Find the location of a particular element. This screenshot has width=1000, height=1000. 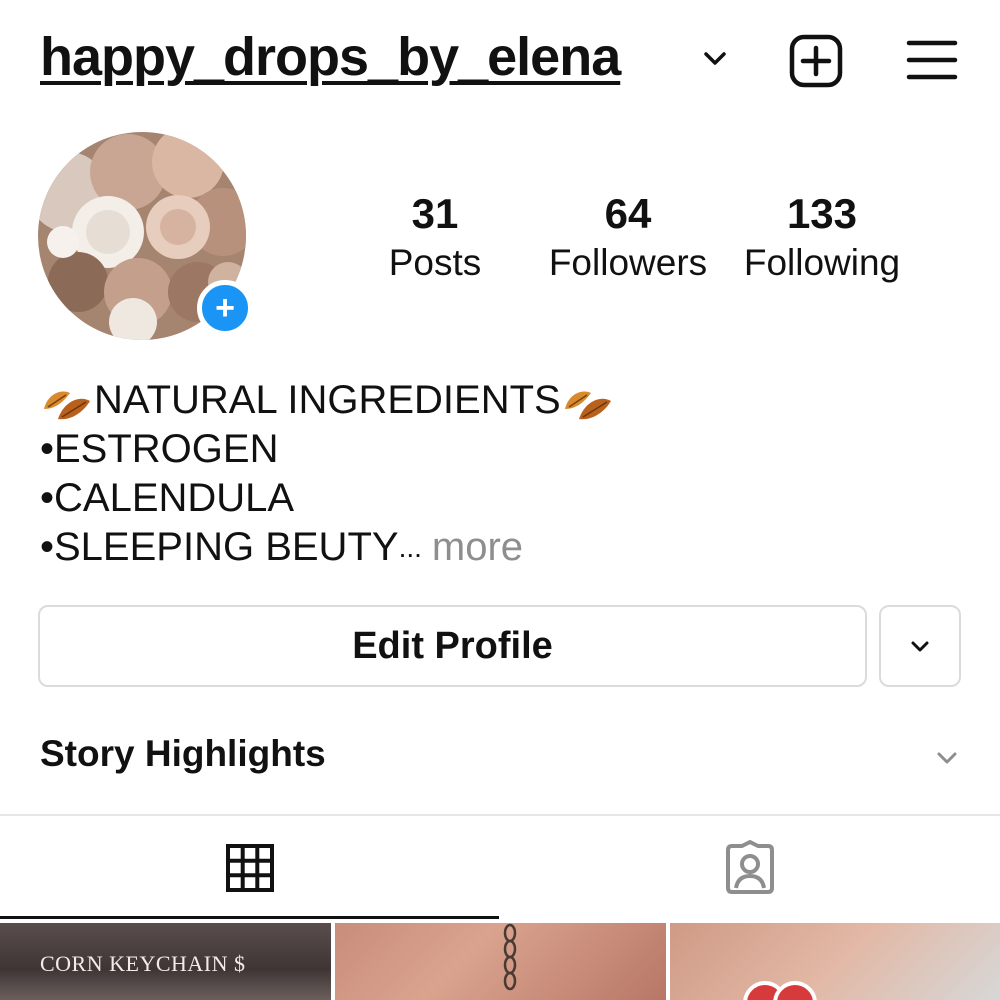

bio-line-calendula: •CALENDULA is located at coordinates (167, 498).